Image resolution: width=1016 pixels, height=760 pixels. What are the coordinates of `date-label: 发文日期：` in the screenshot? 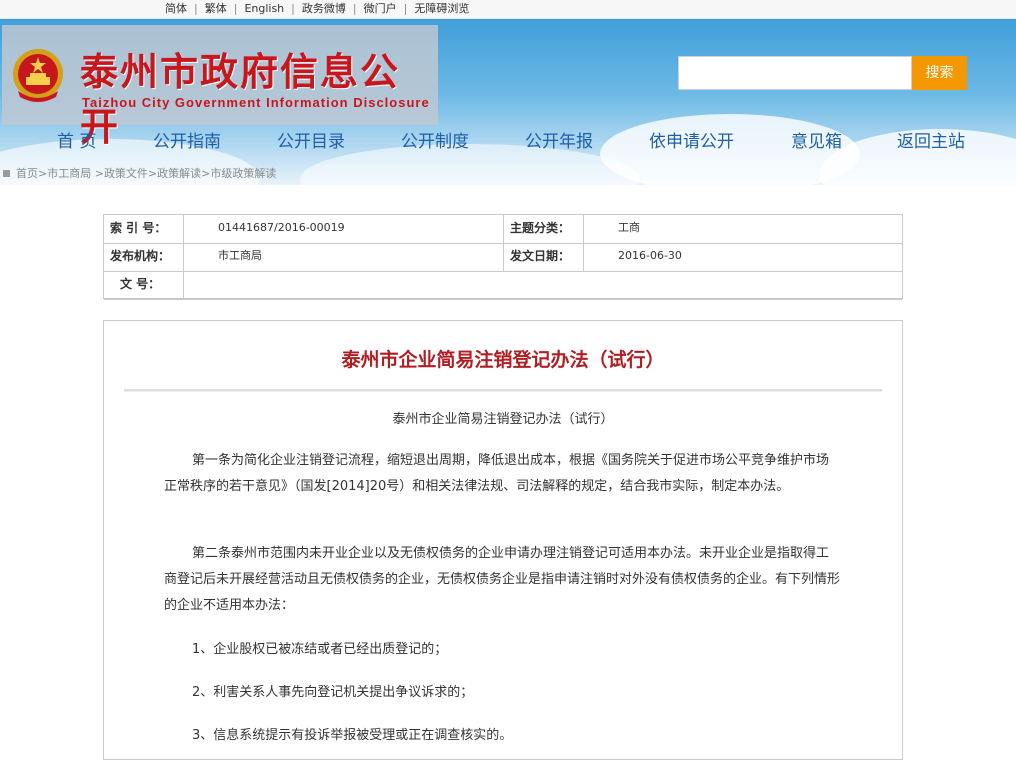 It's located at (540, 256).